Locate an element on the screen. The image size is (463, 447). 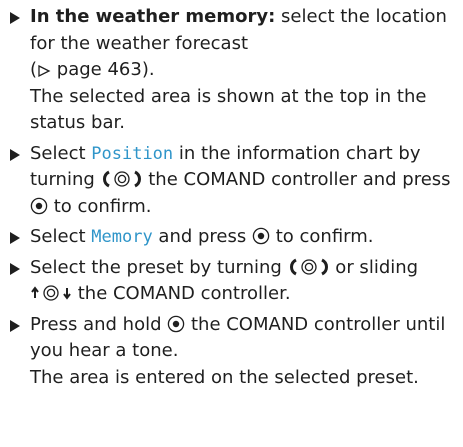
step-4-text-c: the COMAND controller. is located at coordinates (181, 293).